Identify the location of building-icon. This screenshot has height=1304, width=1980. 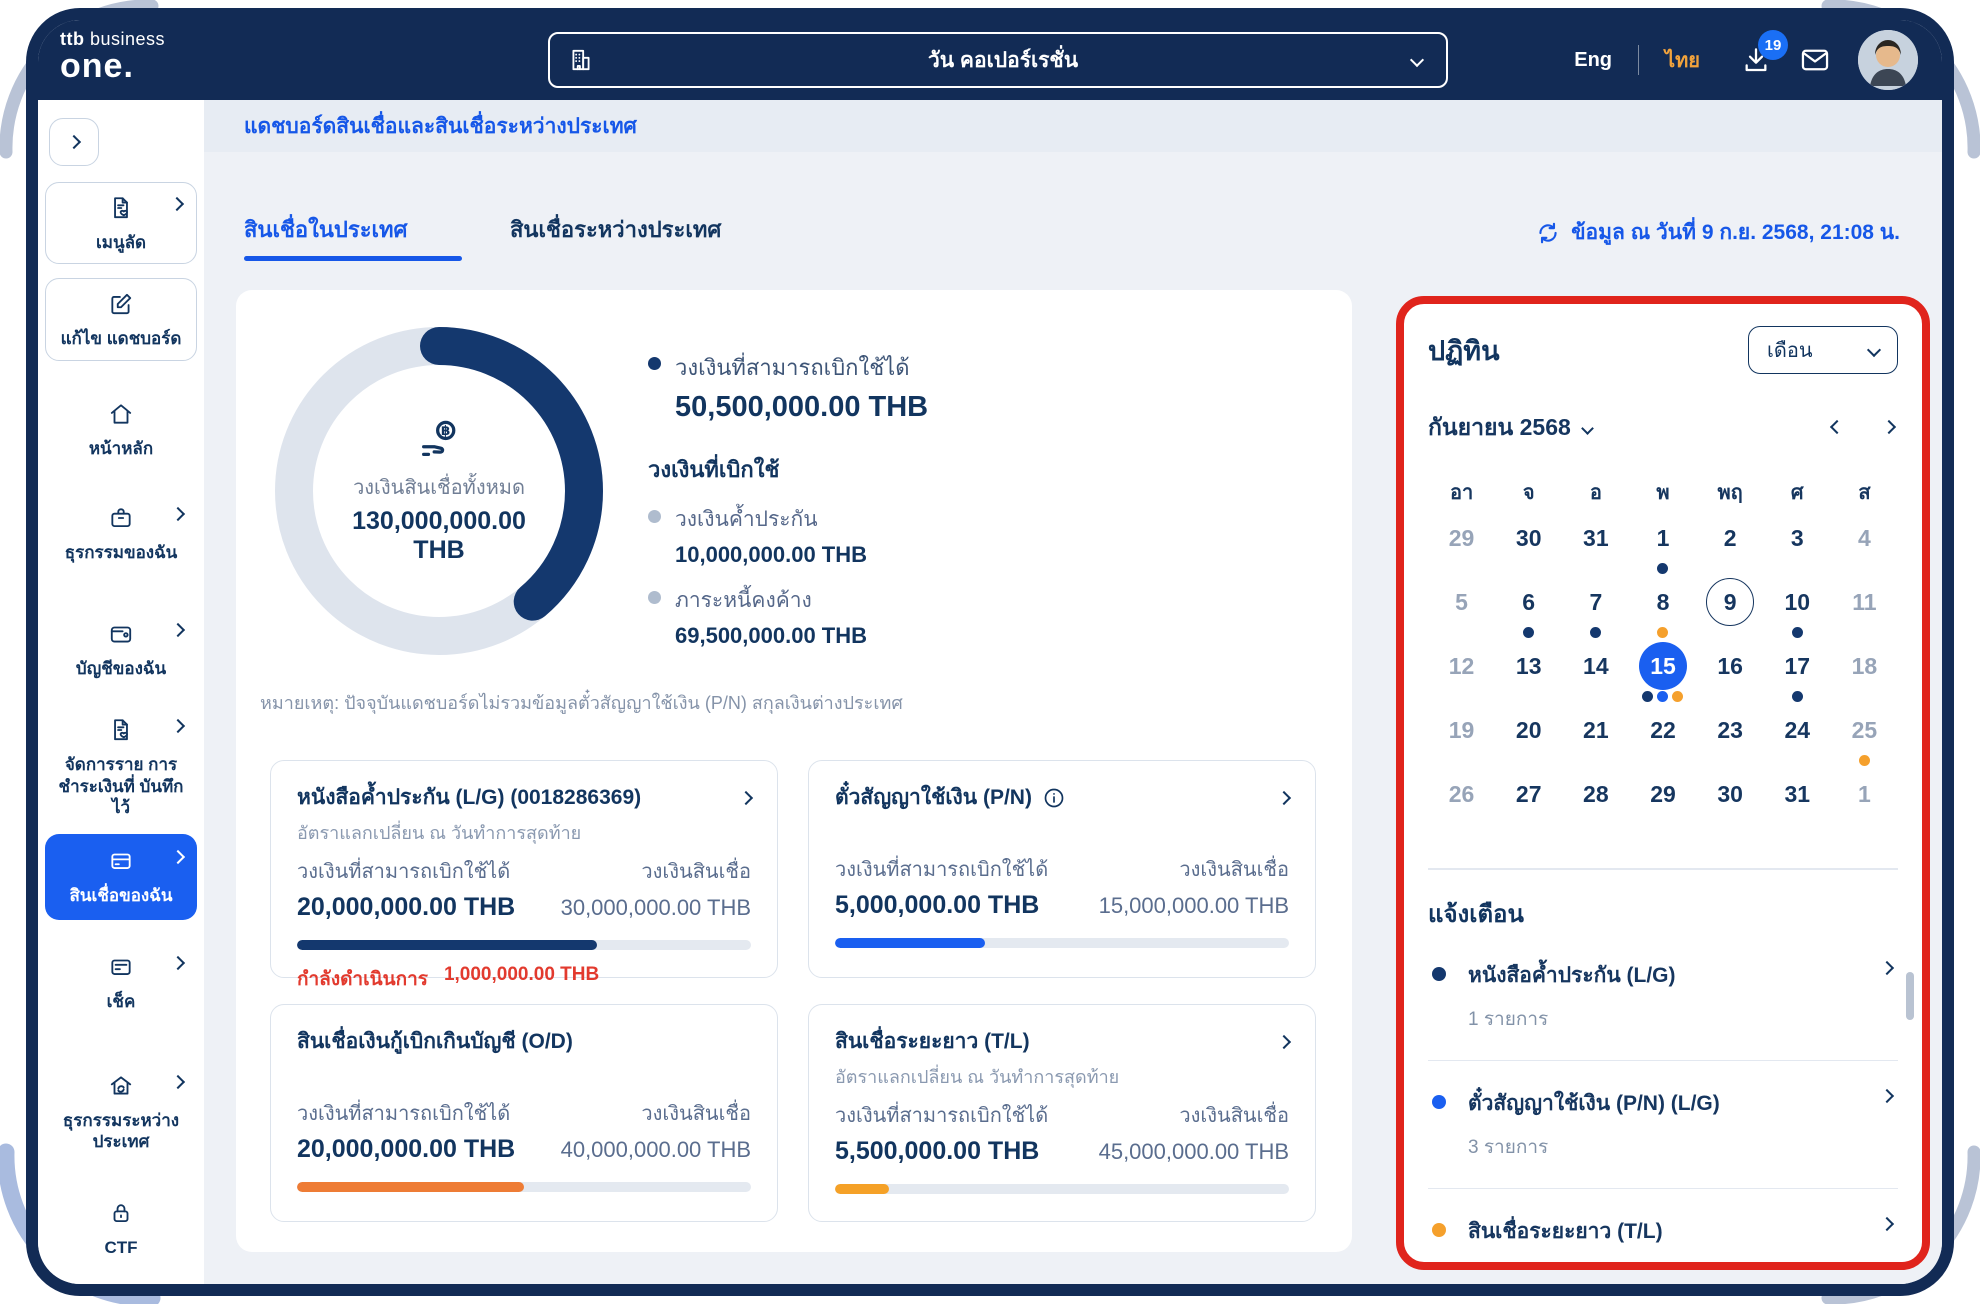
(581, 60).